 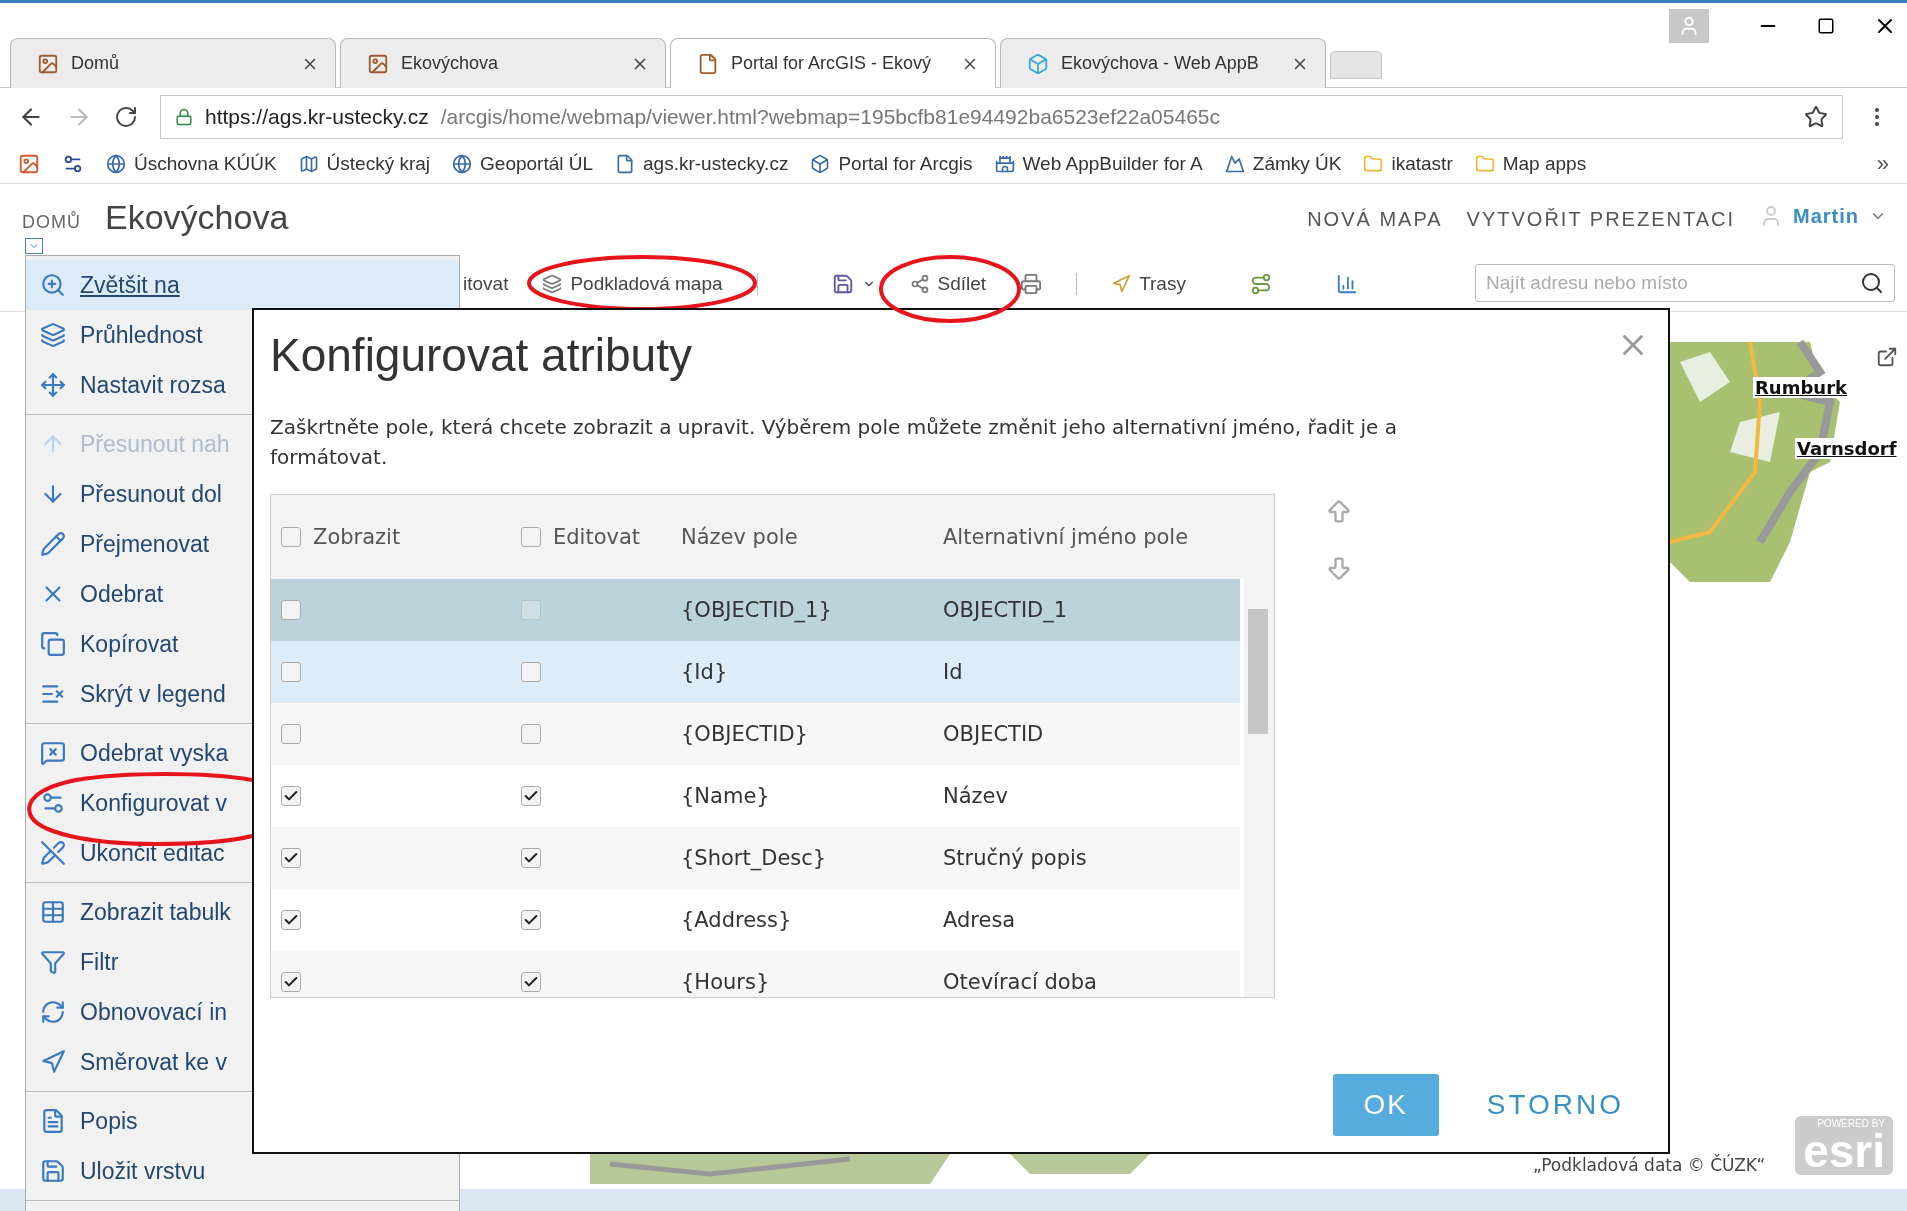 What do you see at coordinates (744, 734) in the screenshot?
I see `table-cell-text: {OBJECTID}` at bounding box center [744, 734].